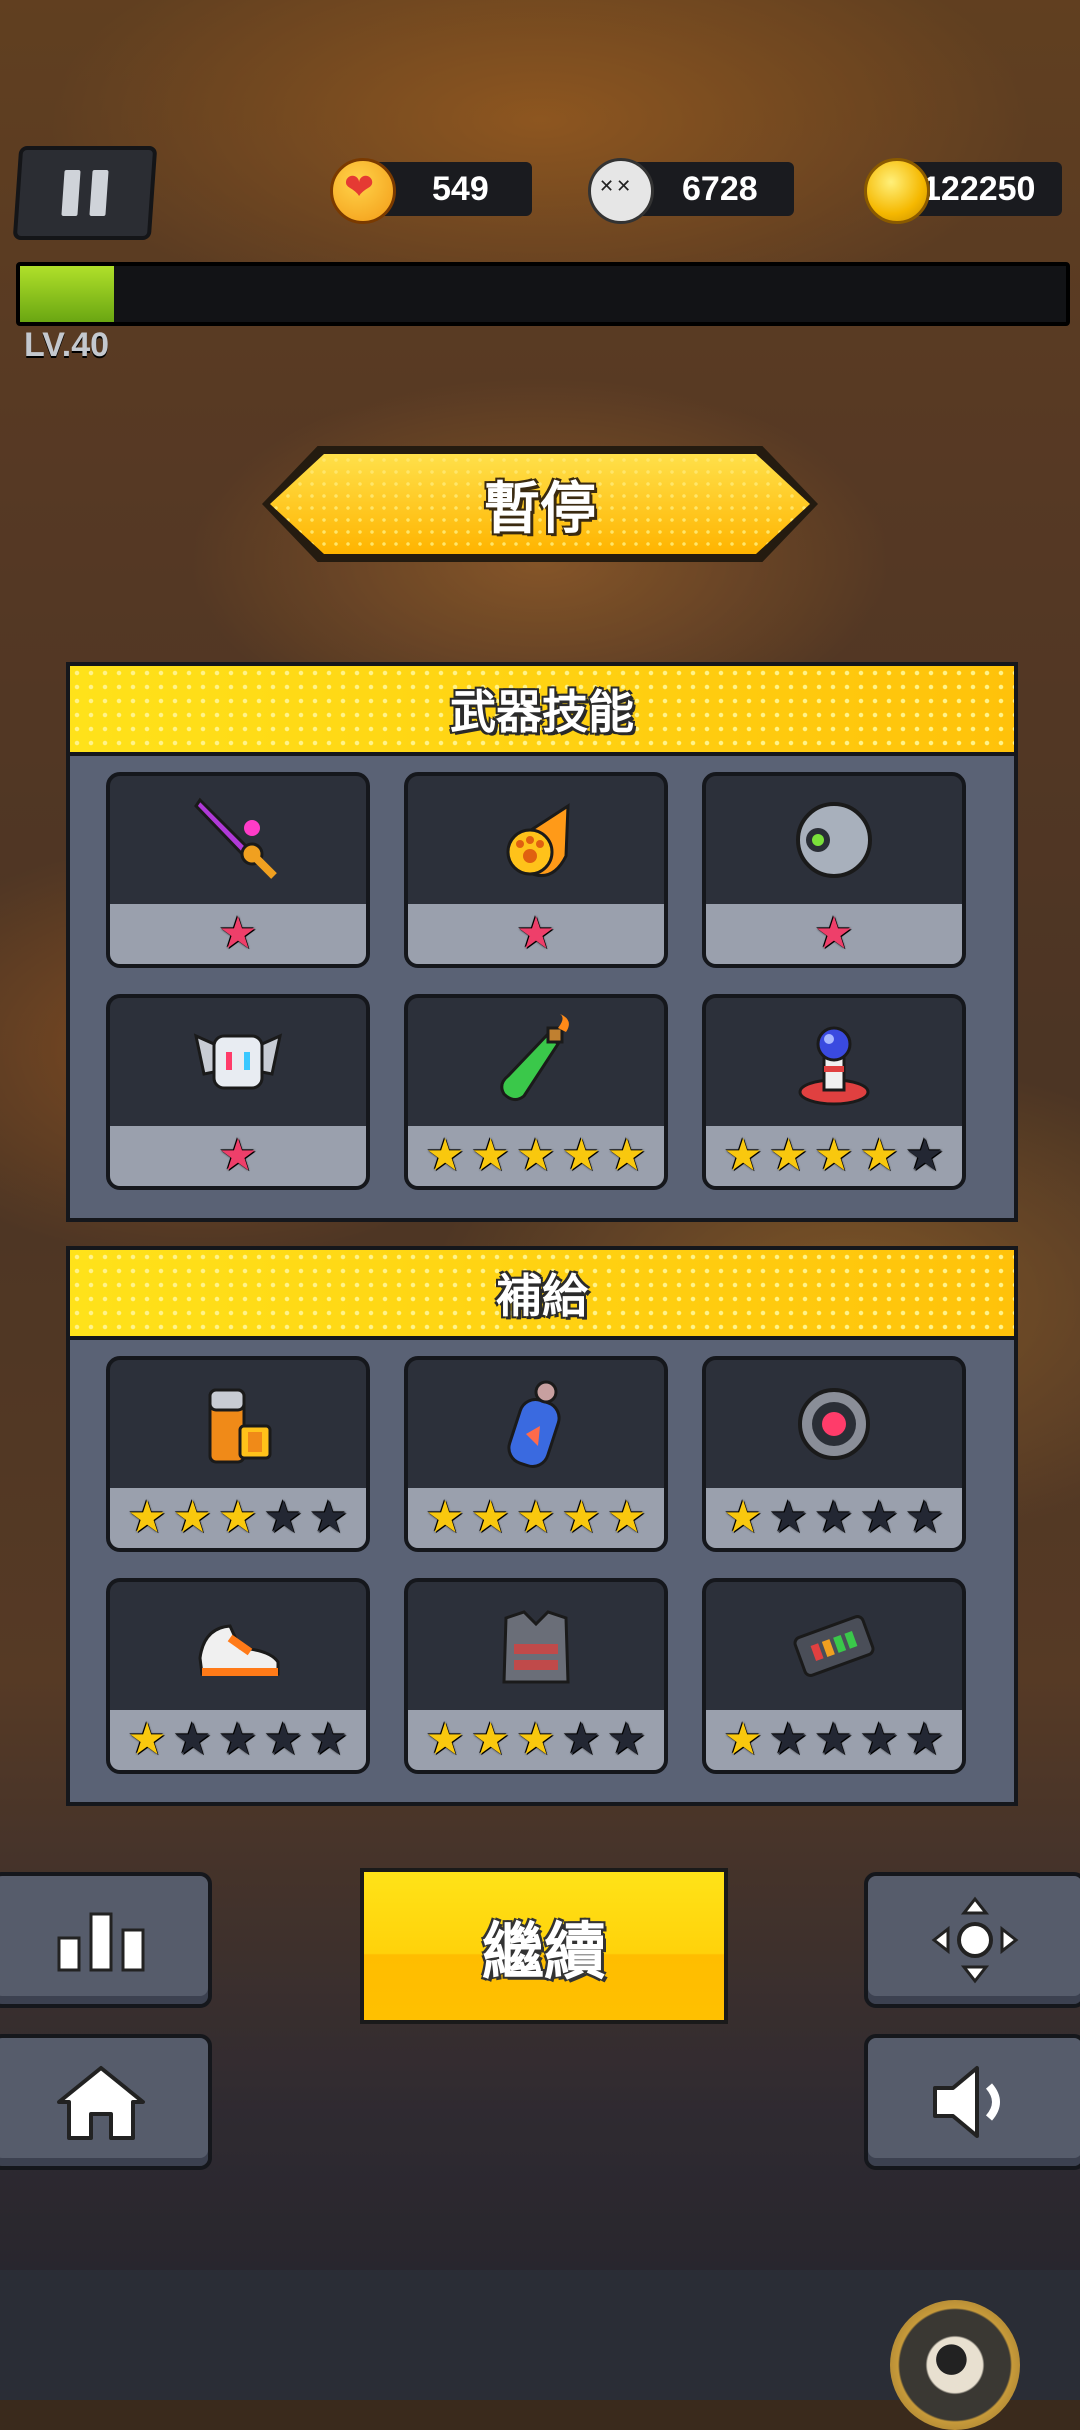 This screenshot has width=1080, height=2430. Describe the element at coordinates (544, 1946) in the screenshot. I see `continue-button: 繼續` at that location.